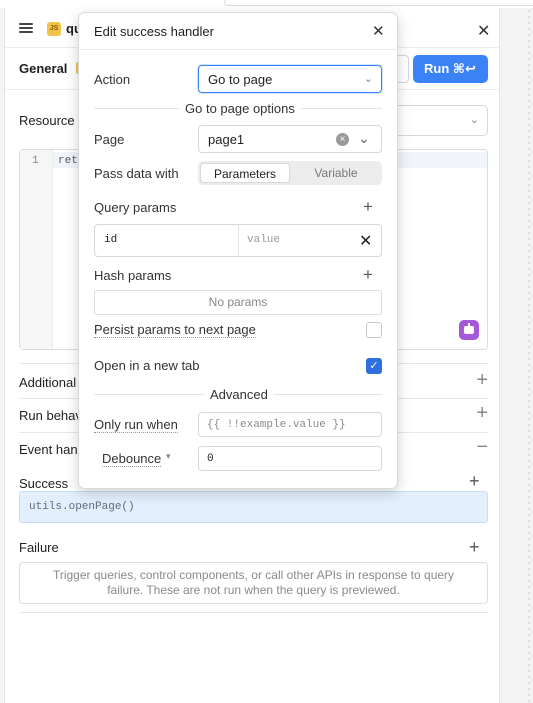  What do you see at coordinates (336, 173) in the screenshot?
I see `pass-data-variable: Variable` at bounding box center [336, 173].